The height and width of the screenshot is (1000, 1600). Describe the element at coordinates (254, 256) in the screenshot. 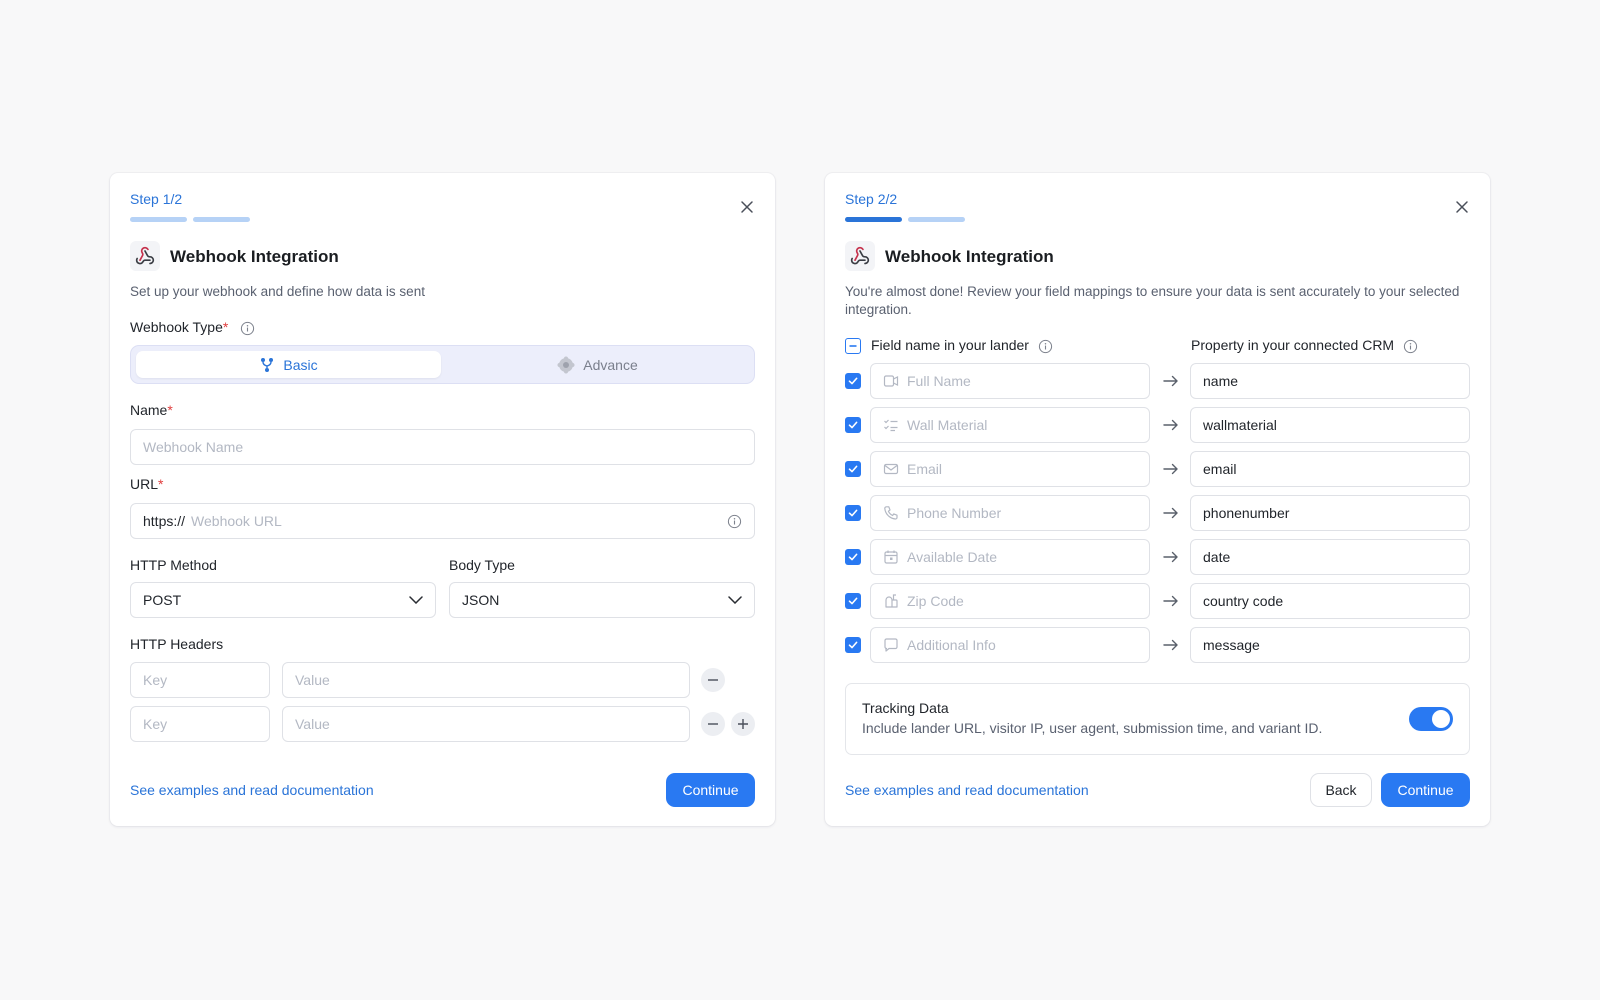

I see `page-title: Webhook Integration` at that location.